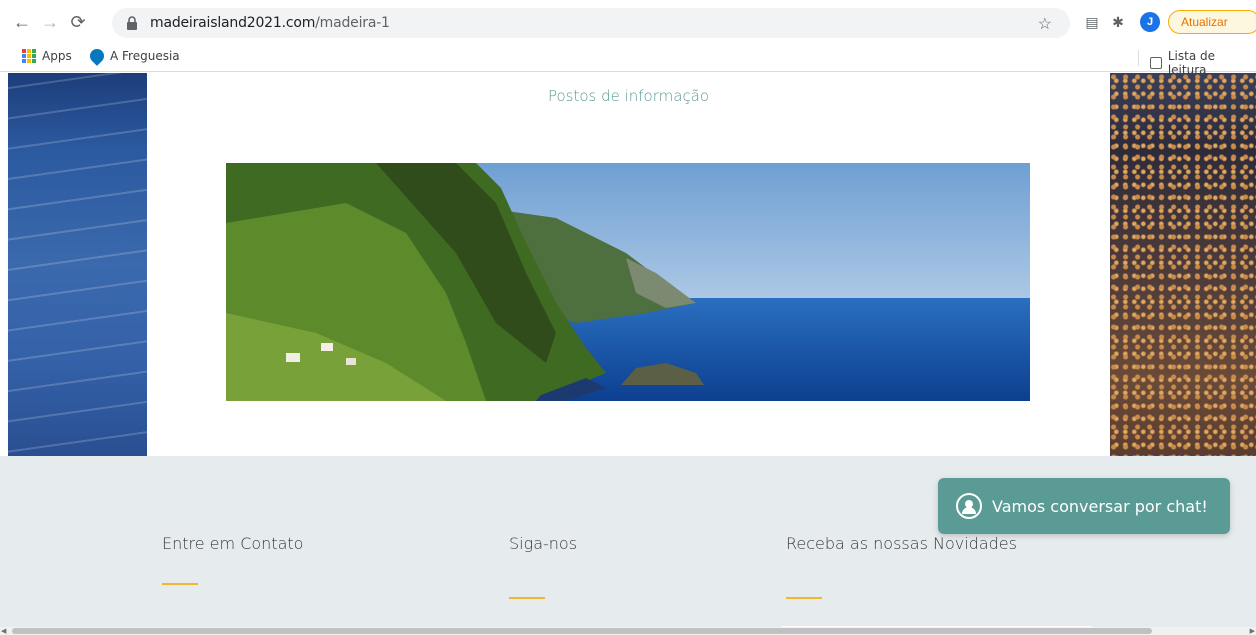 The height and width of the screenshot is (635, 1256). I want to click on scroll-right-arrow-icon: ▶, so click(1252, 631).